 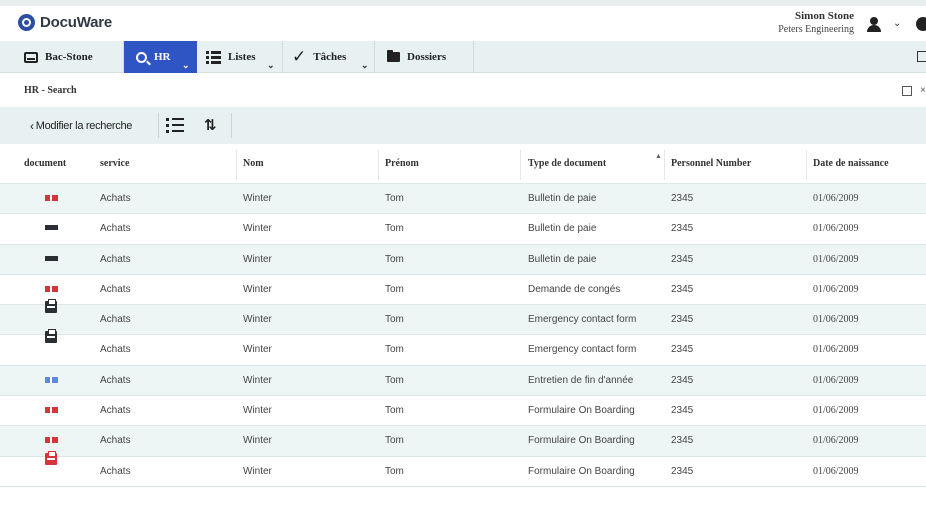 What do you see at coordinates (658, 156) in the screenshot?
I see `sort-ascending-icon: ▲` at bounding box center [658, 156].